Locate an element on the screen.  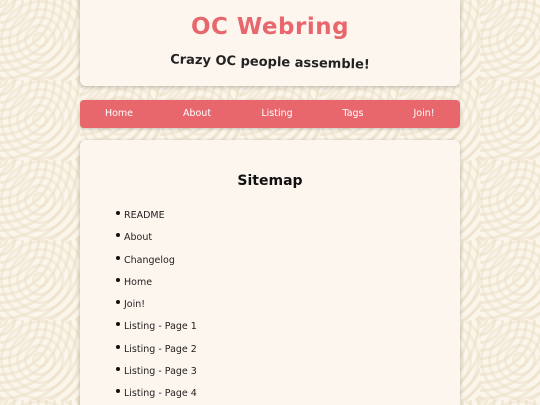
sitemap-link-home: Home is located at coordinates (138, 282).